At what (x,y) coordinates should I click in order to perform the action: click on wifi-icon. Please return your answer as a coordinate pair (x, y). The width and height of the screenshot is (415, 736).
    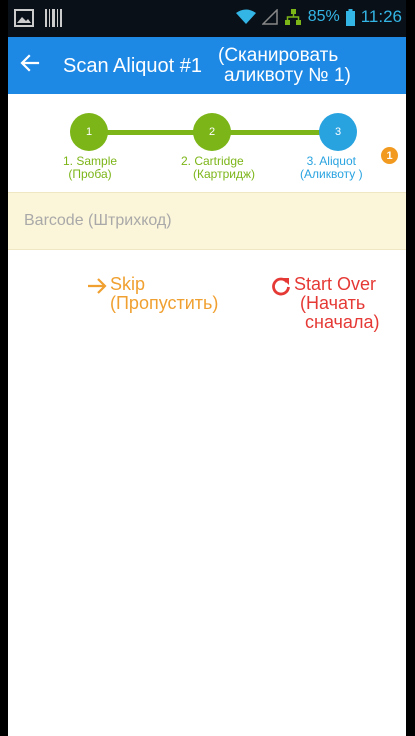
    Looking at the image, I should click on (245, 16).